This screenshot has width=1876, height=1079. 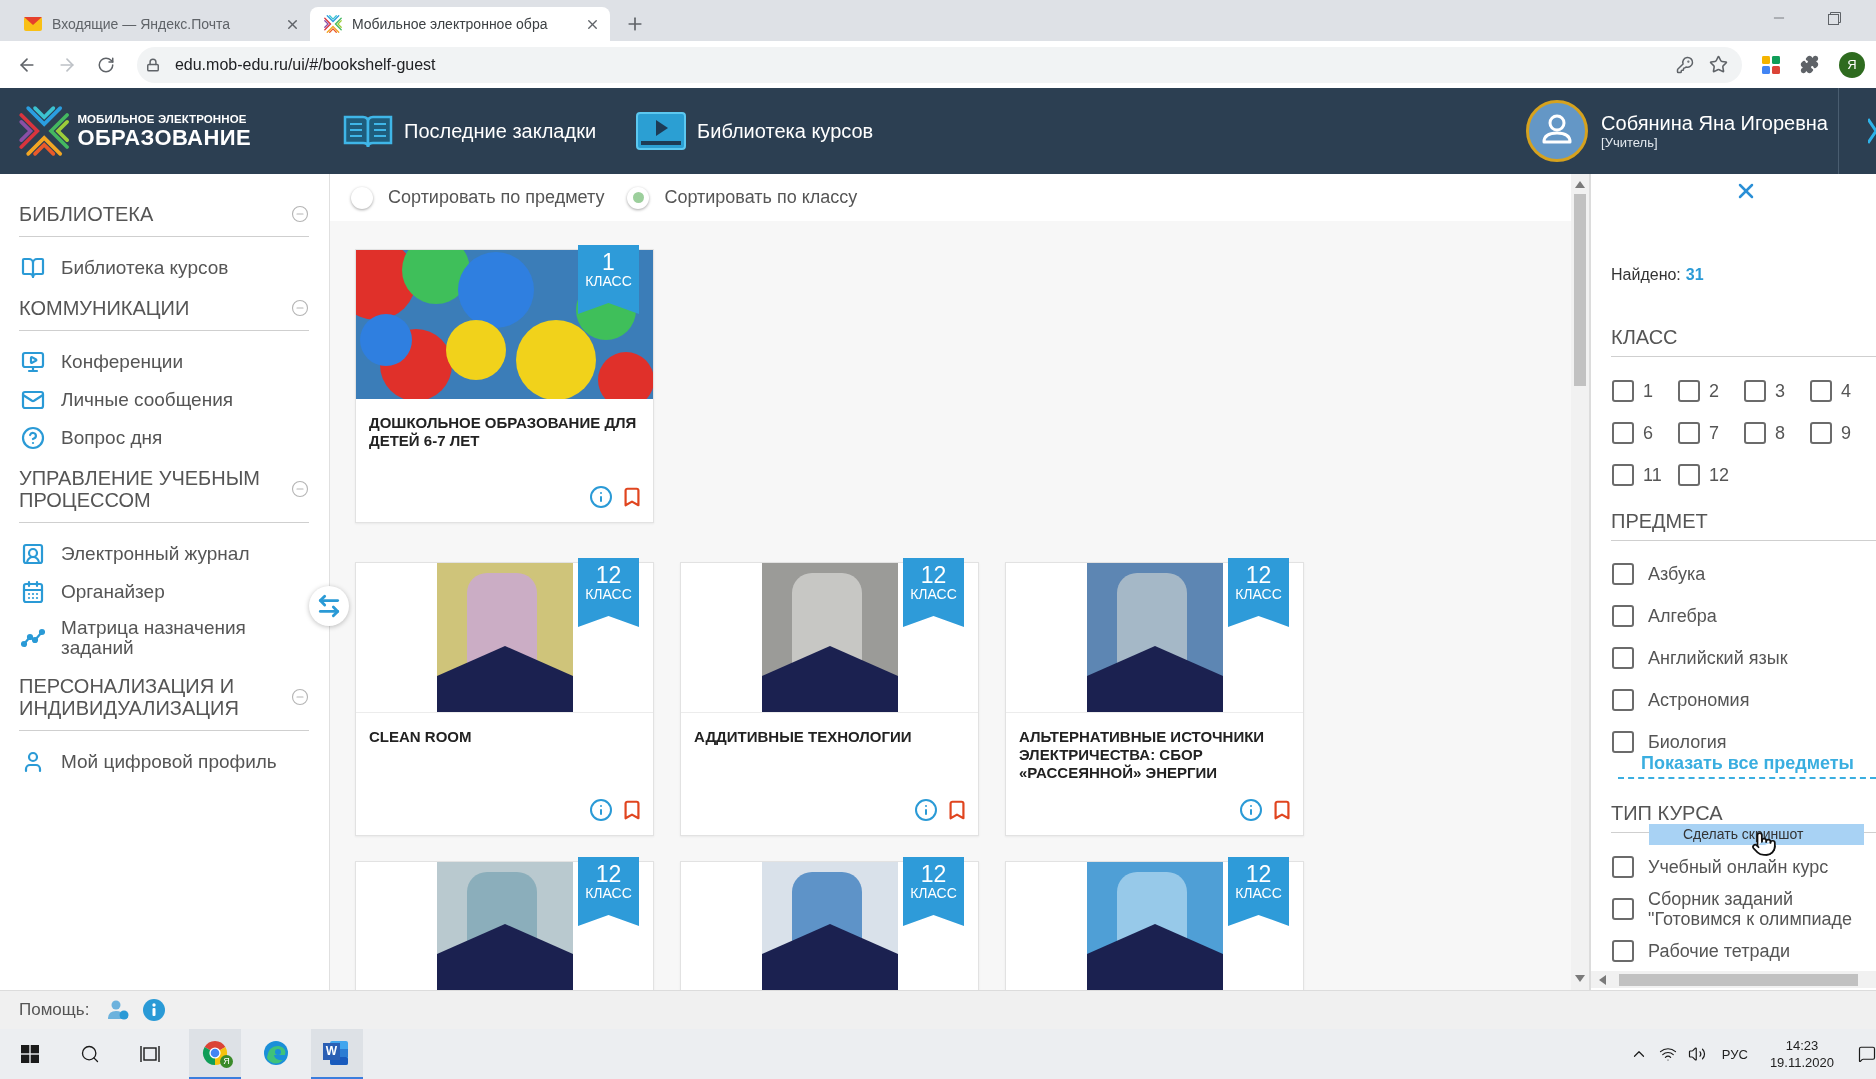 What do you see at coordinates (164, 268) in the screenshot?
I see `sidebar-item: Библиотека курсов` at bounding box center [164, 268].